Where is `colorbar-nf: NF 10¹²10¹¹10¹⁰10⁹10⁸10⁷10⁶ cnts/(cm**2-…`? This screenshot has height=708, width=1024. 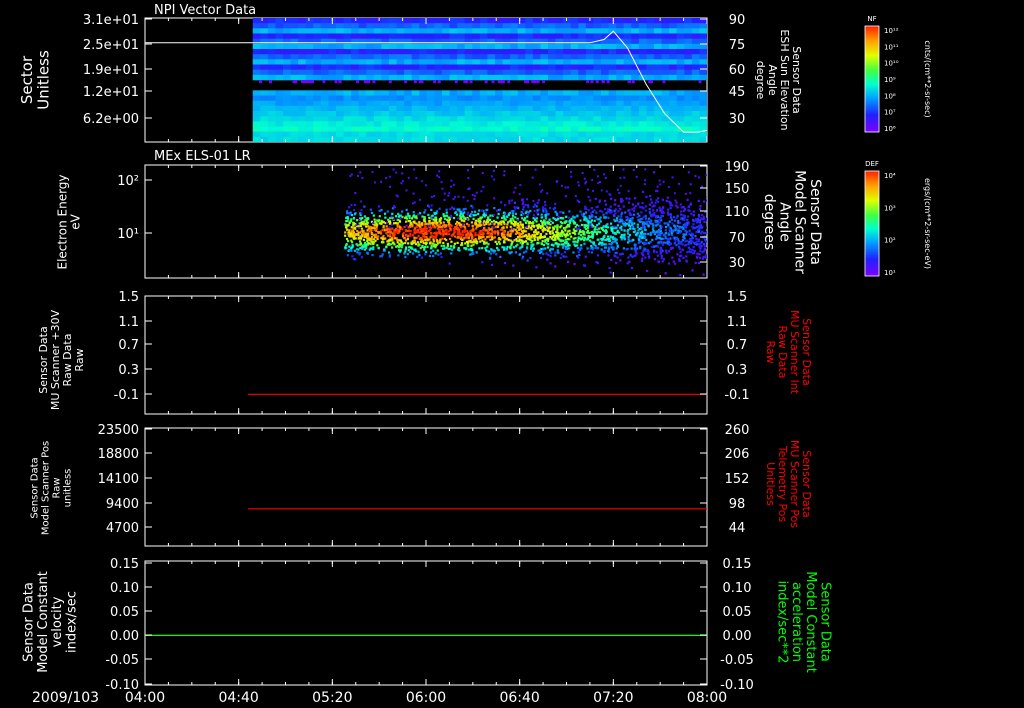
colorbar-nf: NF 10¹²10¹¹10¹⁰10⁹10⁸10⁷10⁶ cnts/(cm**2-… is located at coordinates (898, 74).